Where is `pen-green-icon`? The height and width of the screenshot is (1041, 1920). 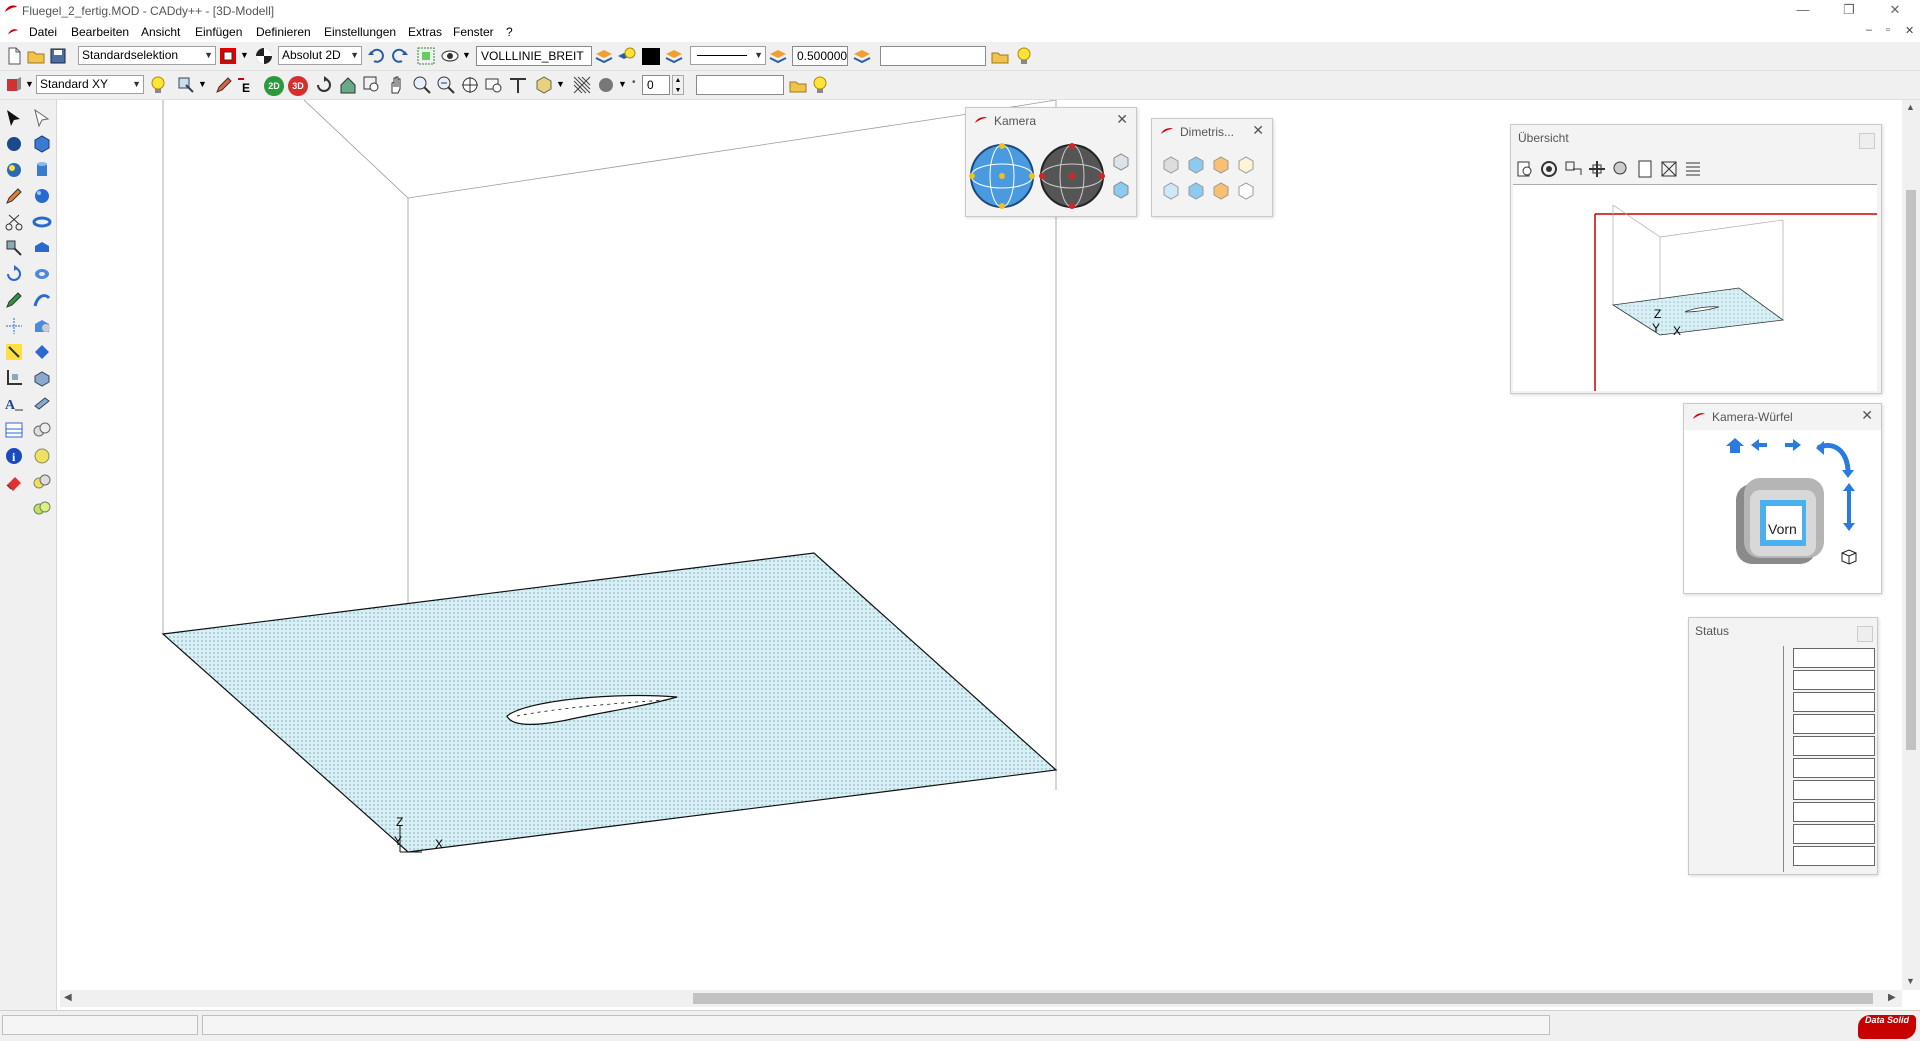 pen-green-icon is located at coordinates (14, 300).